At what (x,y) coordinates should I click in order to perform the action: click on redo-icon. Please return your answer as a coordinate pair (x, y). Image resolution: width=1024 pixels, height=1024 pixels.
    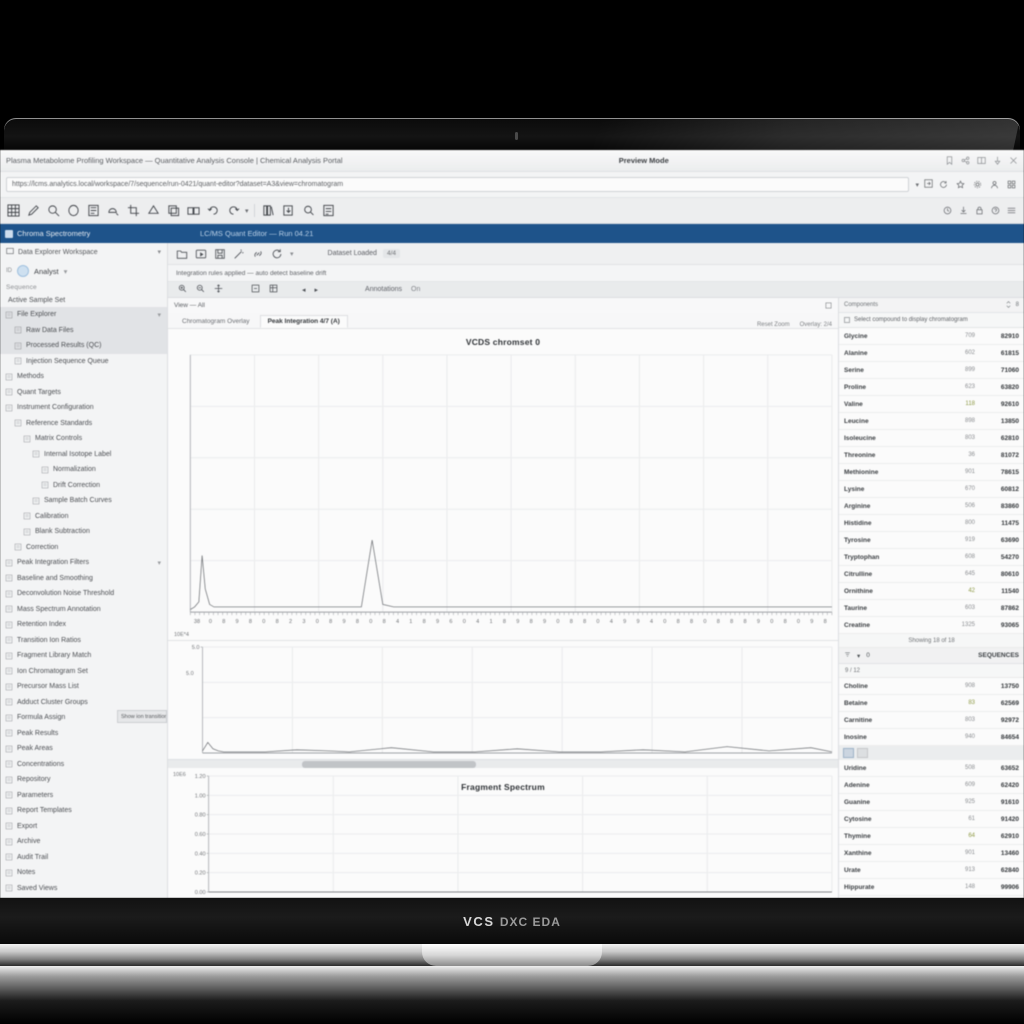
    Looking at the image, I should click on (233, 210).